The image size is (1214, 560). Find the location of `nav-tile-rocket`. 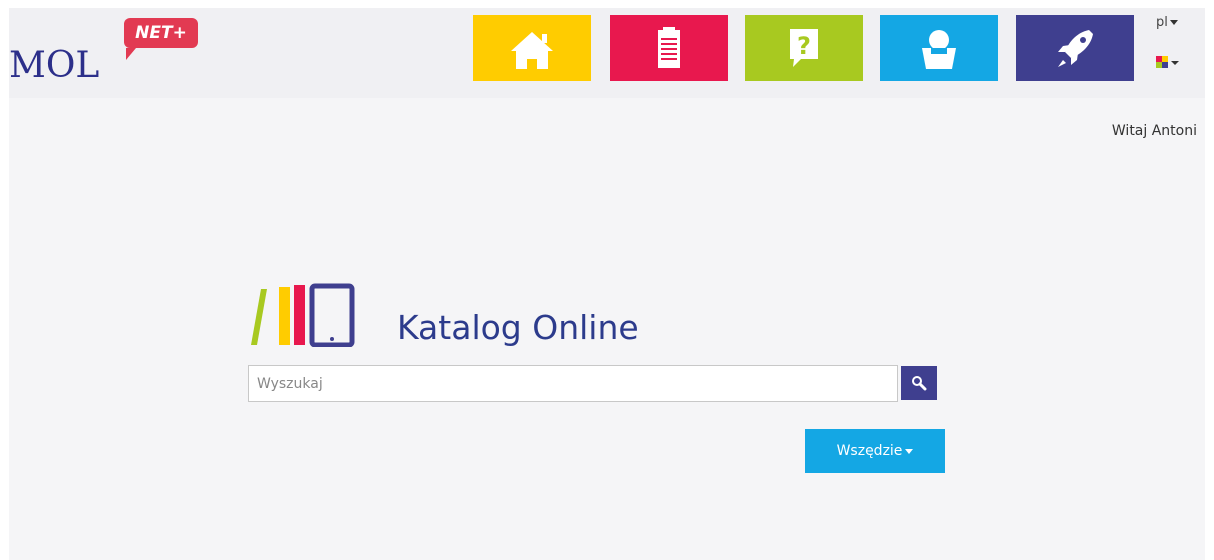

nav-tile-rocket is located at coordinates (1075, 48).